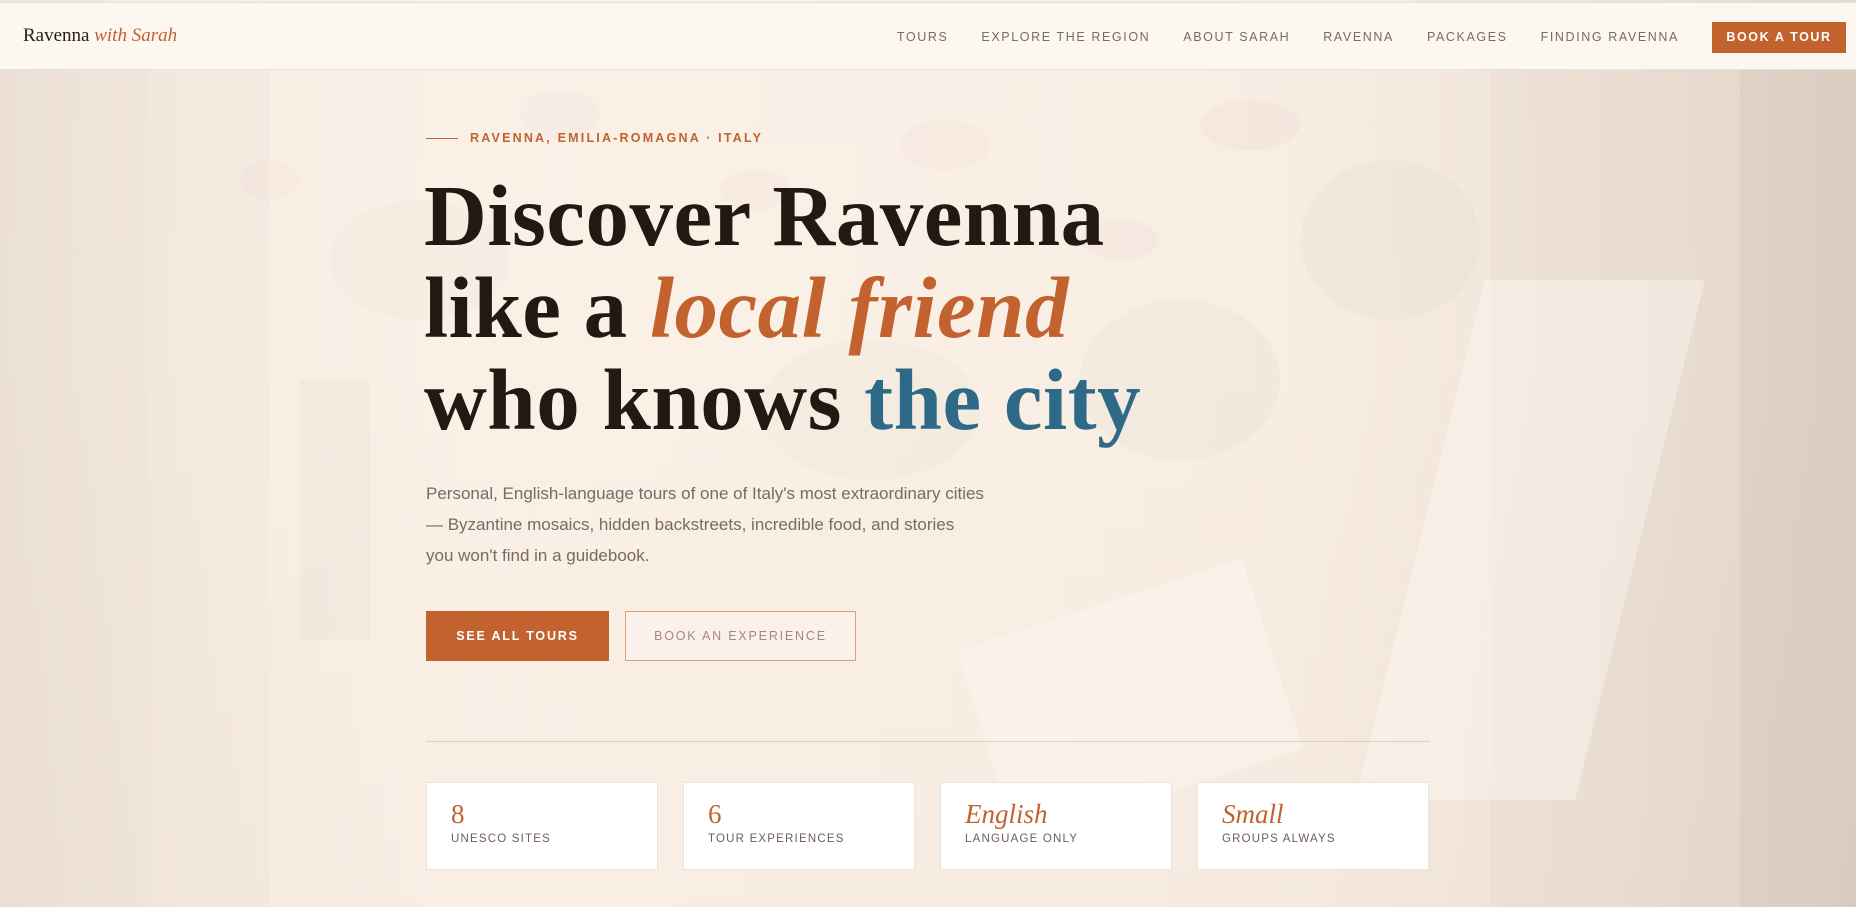 The image size is (1856, 907). I want to click on nav-link-explore-region: EXPLORE THE REGION, so click(1065, 37).